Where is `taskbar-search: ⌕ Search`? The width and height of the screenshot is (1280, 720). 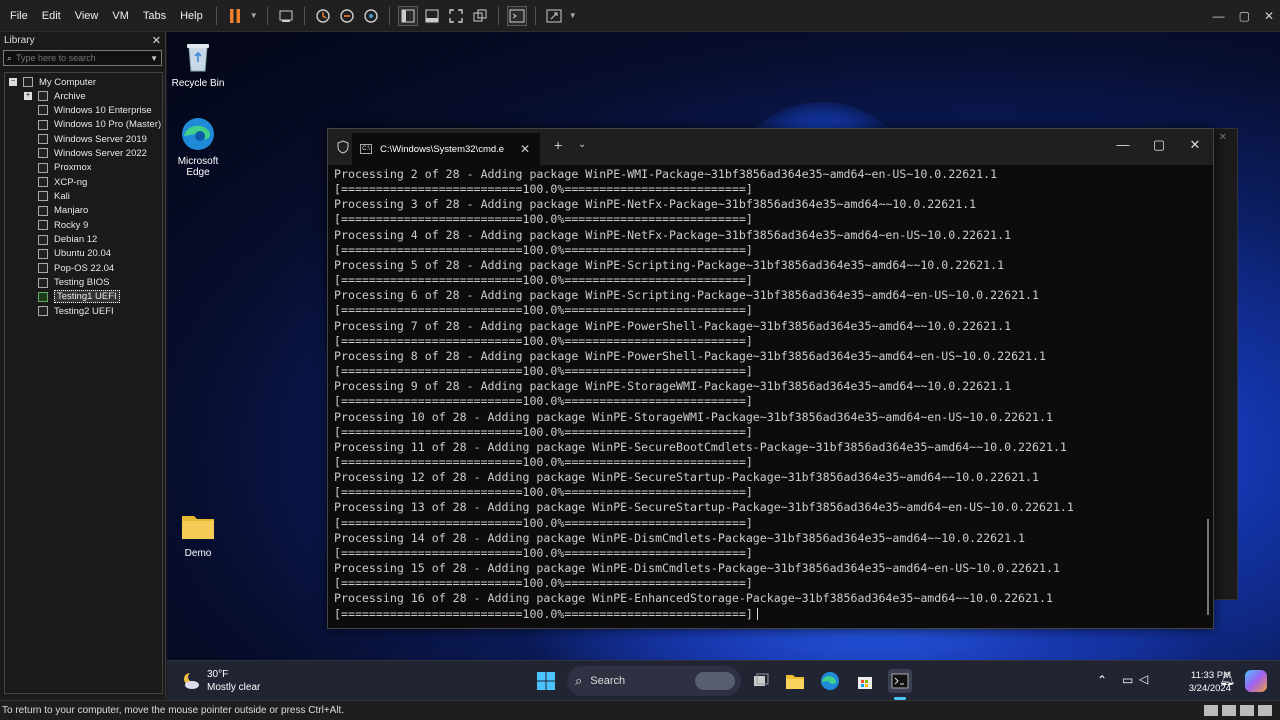 taskbar-search: ⌕ Search is located at coordinates (654, 681).